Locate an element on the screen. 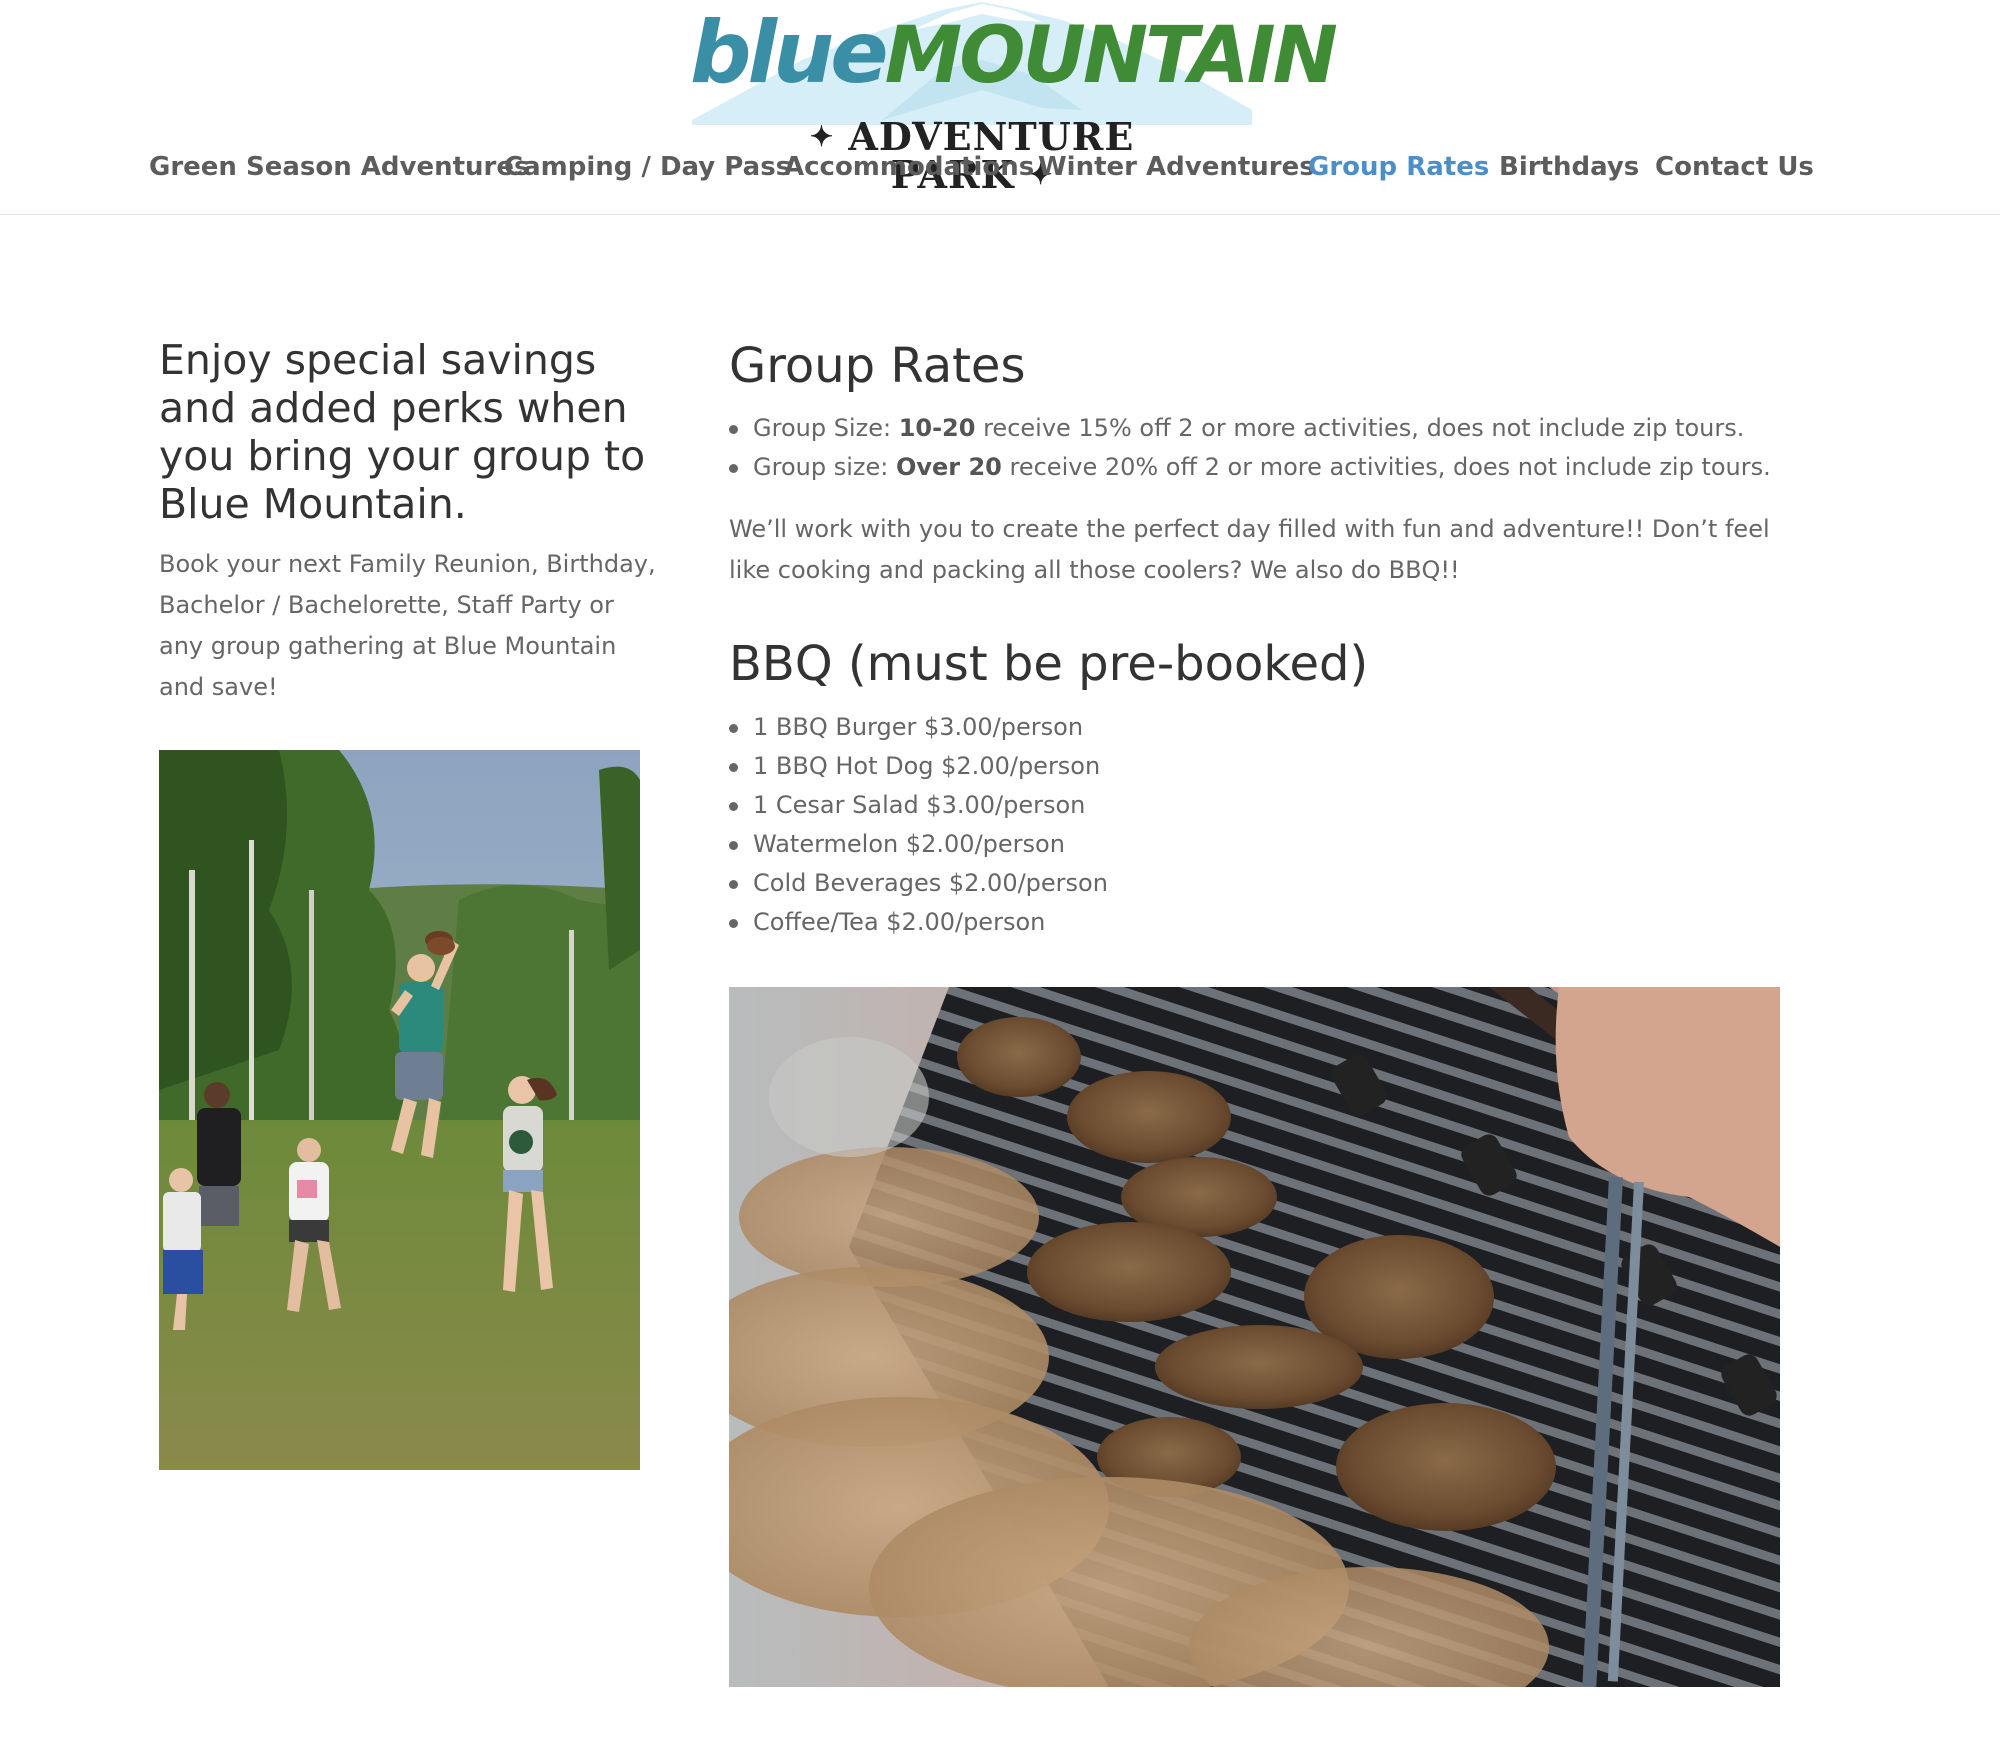 Image resolution: width=2000 pixels, height=1737 pixels. maple-leaf-icon: ✦ is located at coordinates (822, 136).